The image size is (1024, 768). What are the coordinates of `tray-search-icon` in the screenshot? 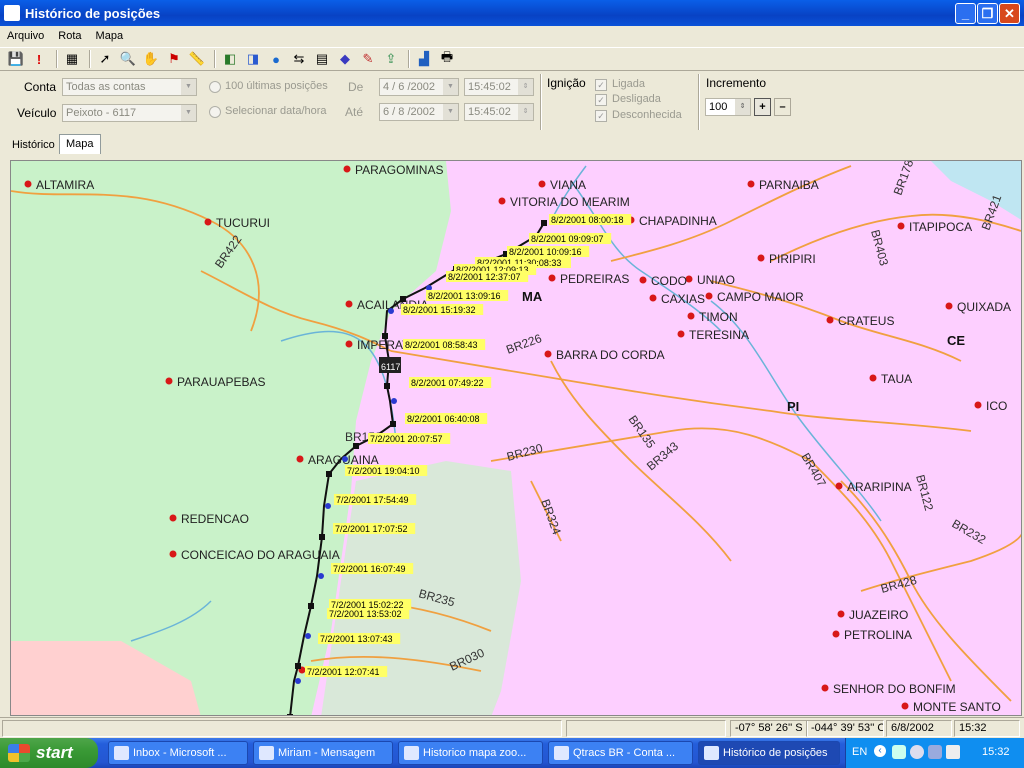 It's located at (917, 752).